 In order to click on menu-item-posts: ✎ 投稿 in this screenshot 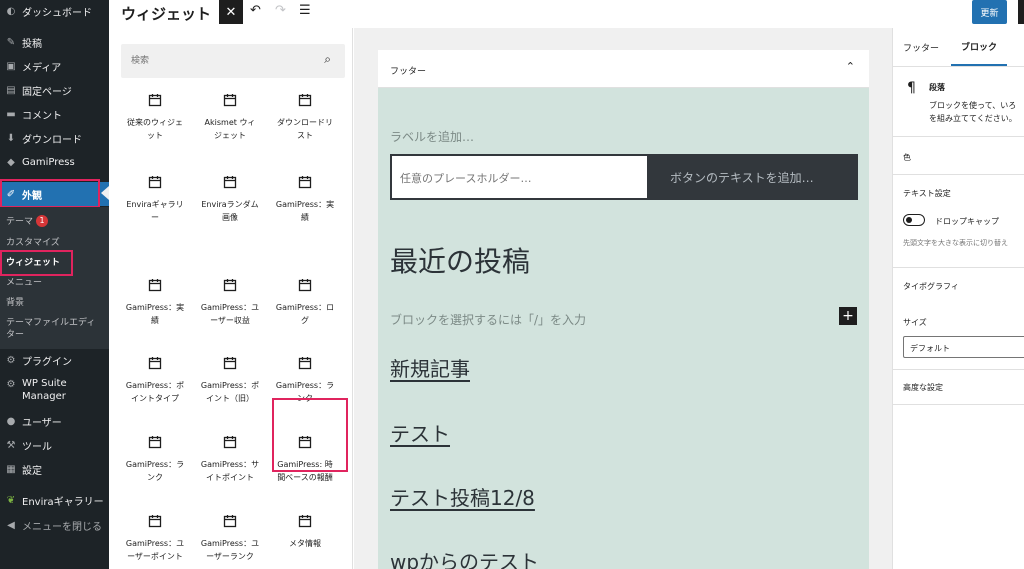, I will do `click(54, 42)`.